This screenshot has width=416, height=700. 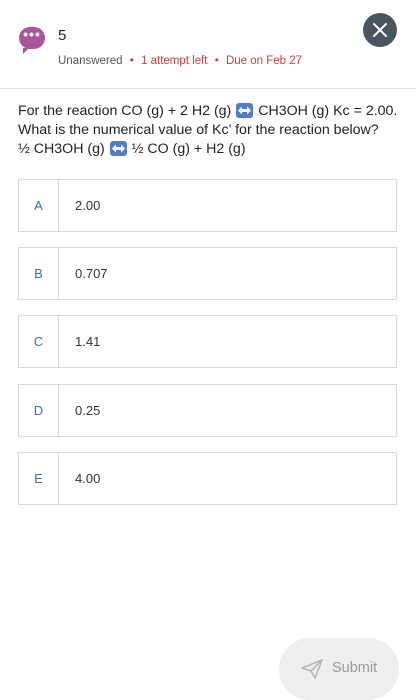 What do you see at coordinates (328, 111) in the screenshot?
I see `question-line1-b: CH3OH (g) Kc = 2.00.` at bounding box center [328, 111].